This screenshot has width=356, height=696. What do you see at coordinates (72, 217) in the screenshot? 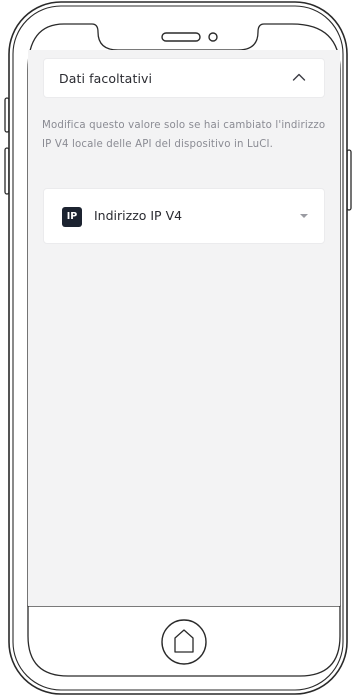
I see `ip-badge-icon: IP` at bounding box center [72, 217].